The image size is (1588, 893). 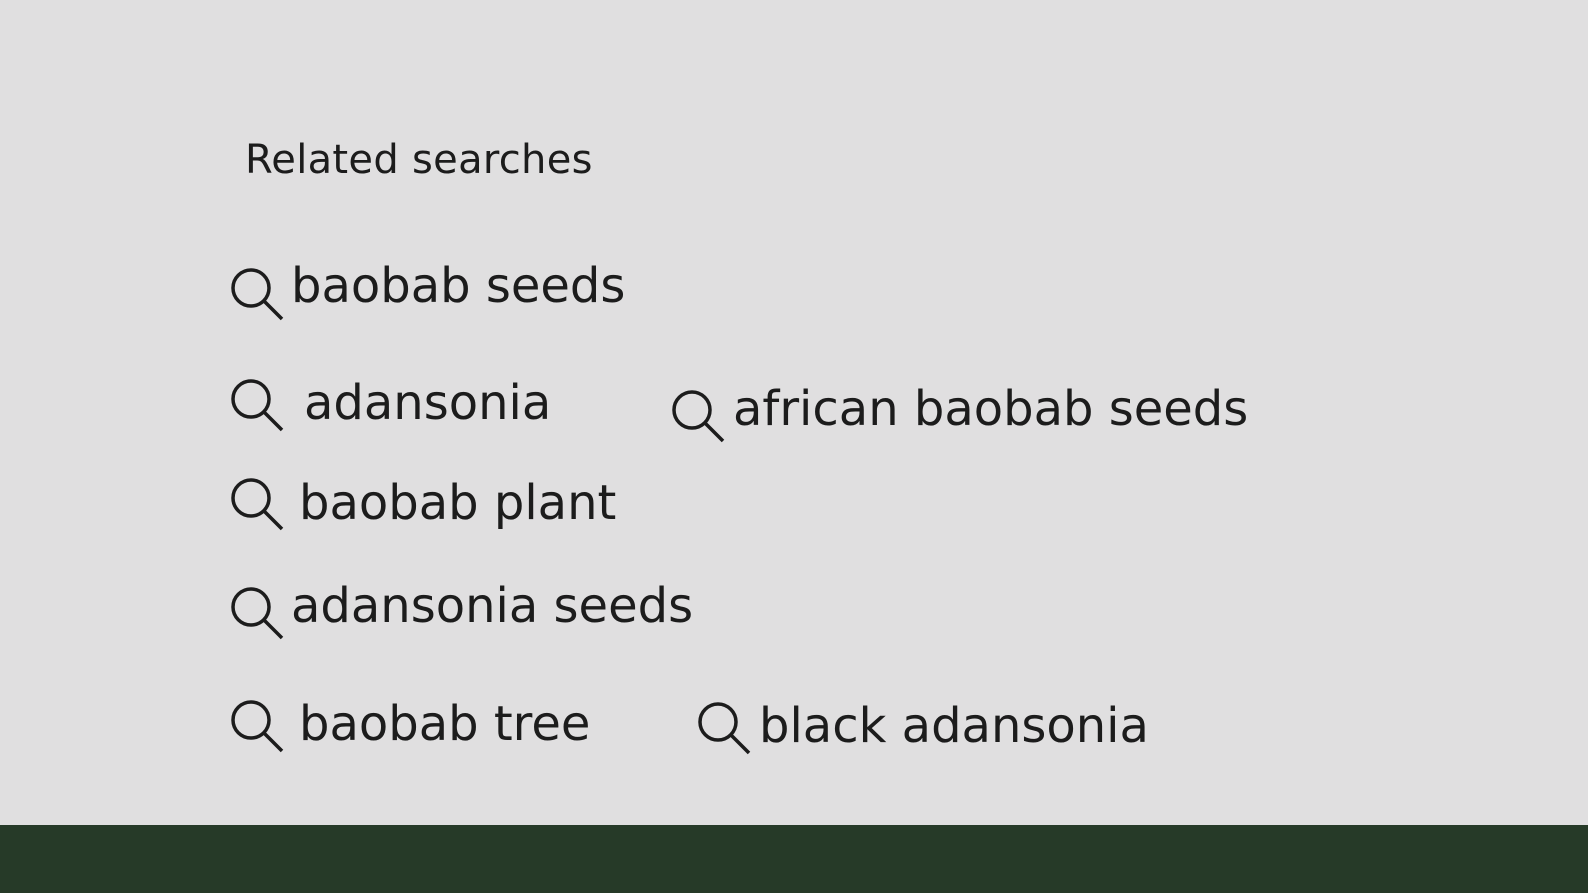 I want to click on related-search-label: adansonia seeds, so click(x=492, y=606).